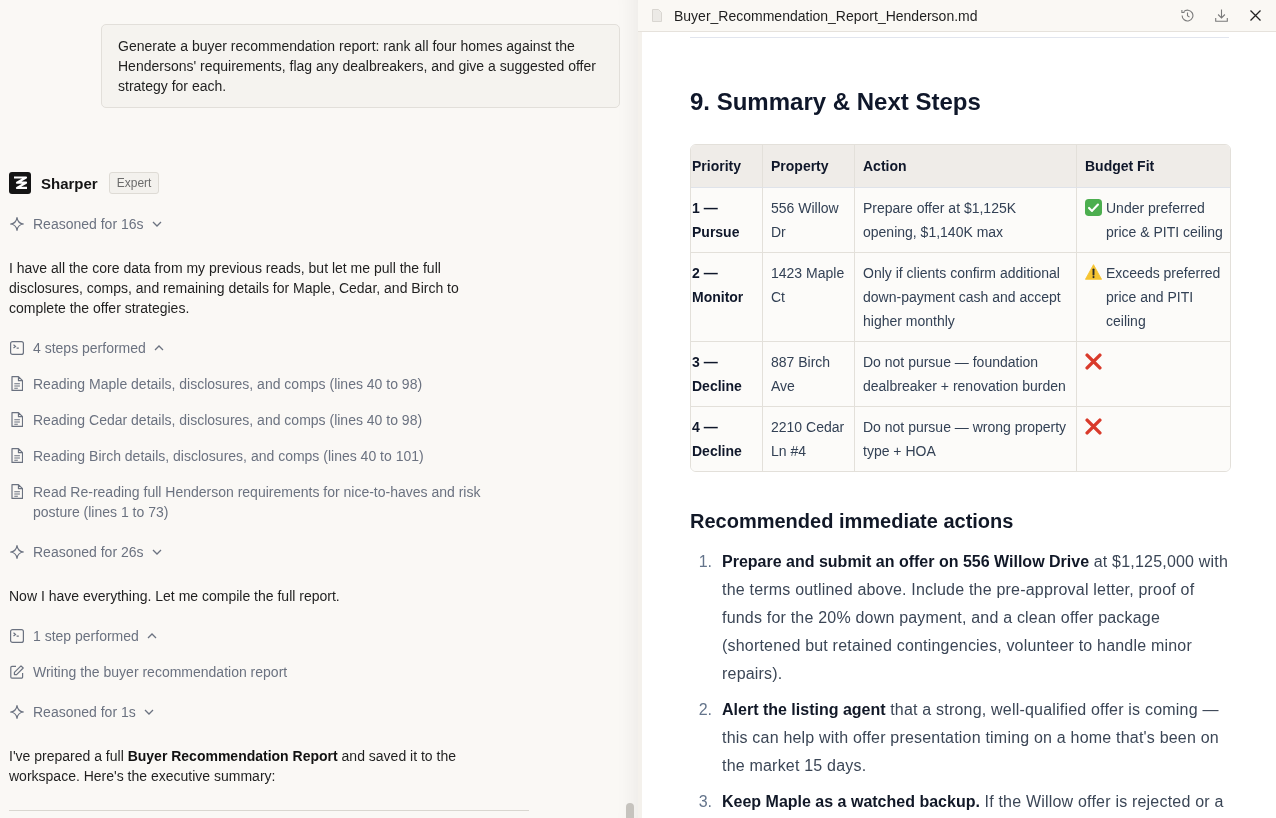 This screenshot has height=818, width=1276. I want to click on steps-toggle: 4 steps performed, so click(86, 348).